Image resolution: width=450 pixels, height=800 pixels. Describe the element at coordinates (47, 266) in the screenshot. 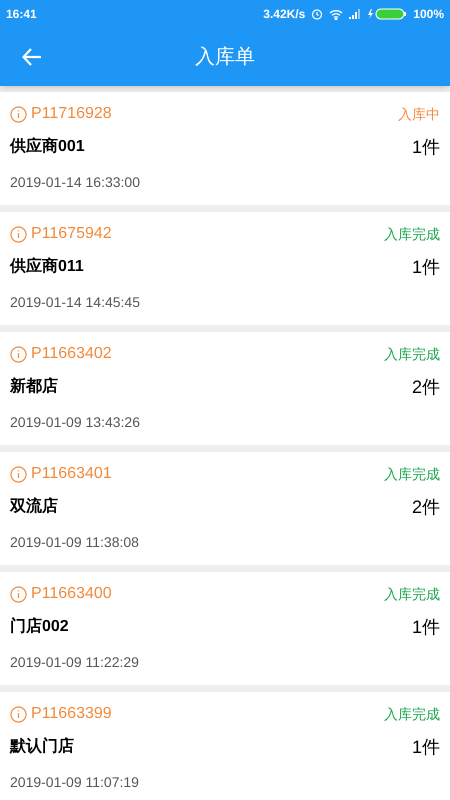

I see `supplier-name: 供应商011` at that location.